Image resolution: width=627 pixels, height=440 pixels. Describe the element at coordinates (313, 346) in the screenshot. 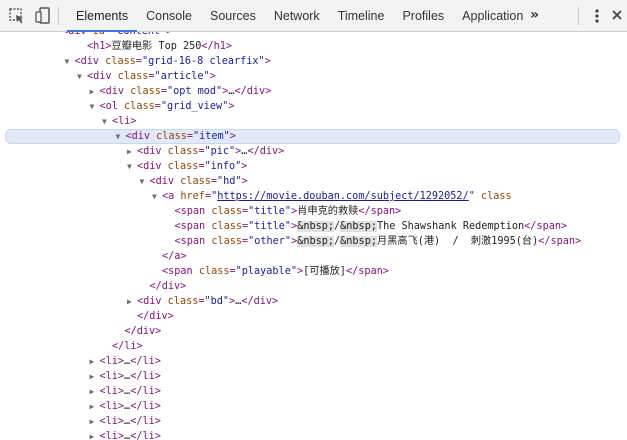

I see `dom-node-line: </li>` at that location.